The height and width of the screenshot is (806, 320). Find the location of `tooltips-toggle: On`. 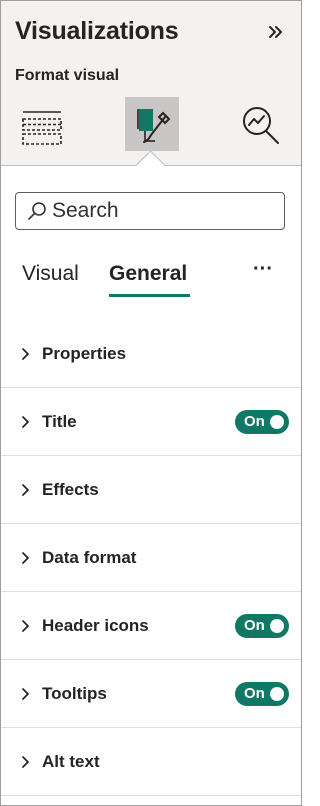

tooltips-toggle: On is located at coordinates (262, 694).